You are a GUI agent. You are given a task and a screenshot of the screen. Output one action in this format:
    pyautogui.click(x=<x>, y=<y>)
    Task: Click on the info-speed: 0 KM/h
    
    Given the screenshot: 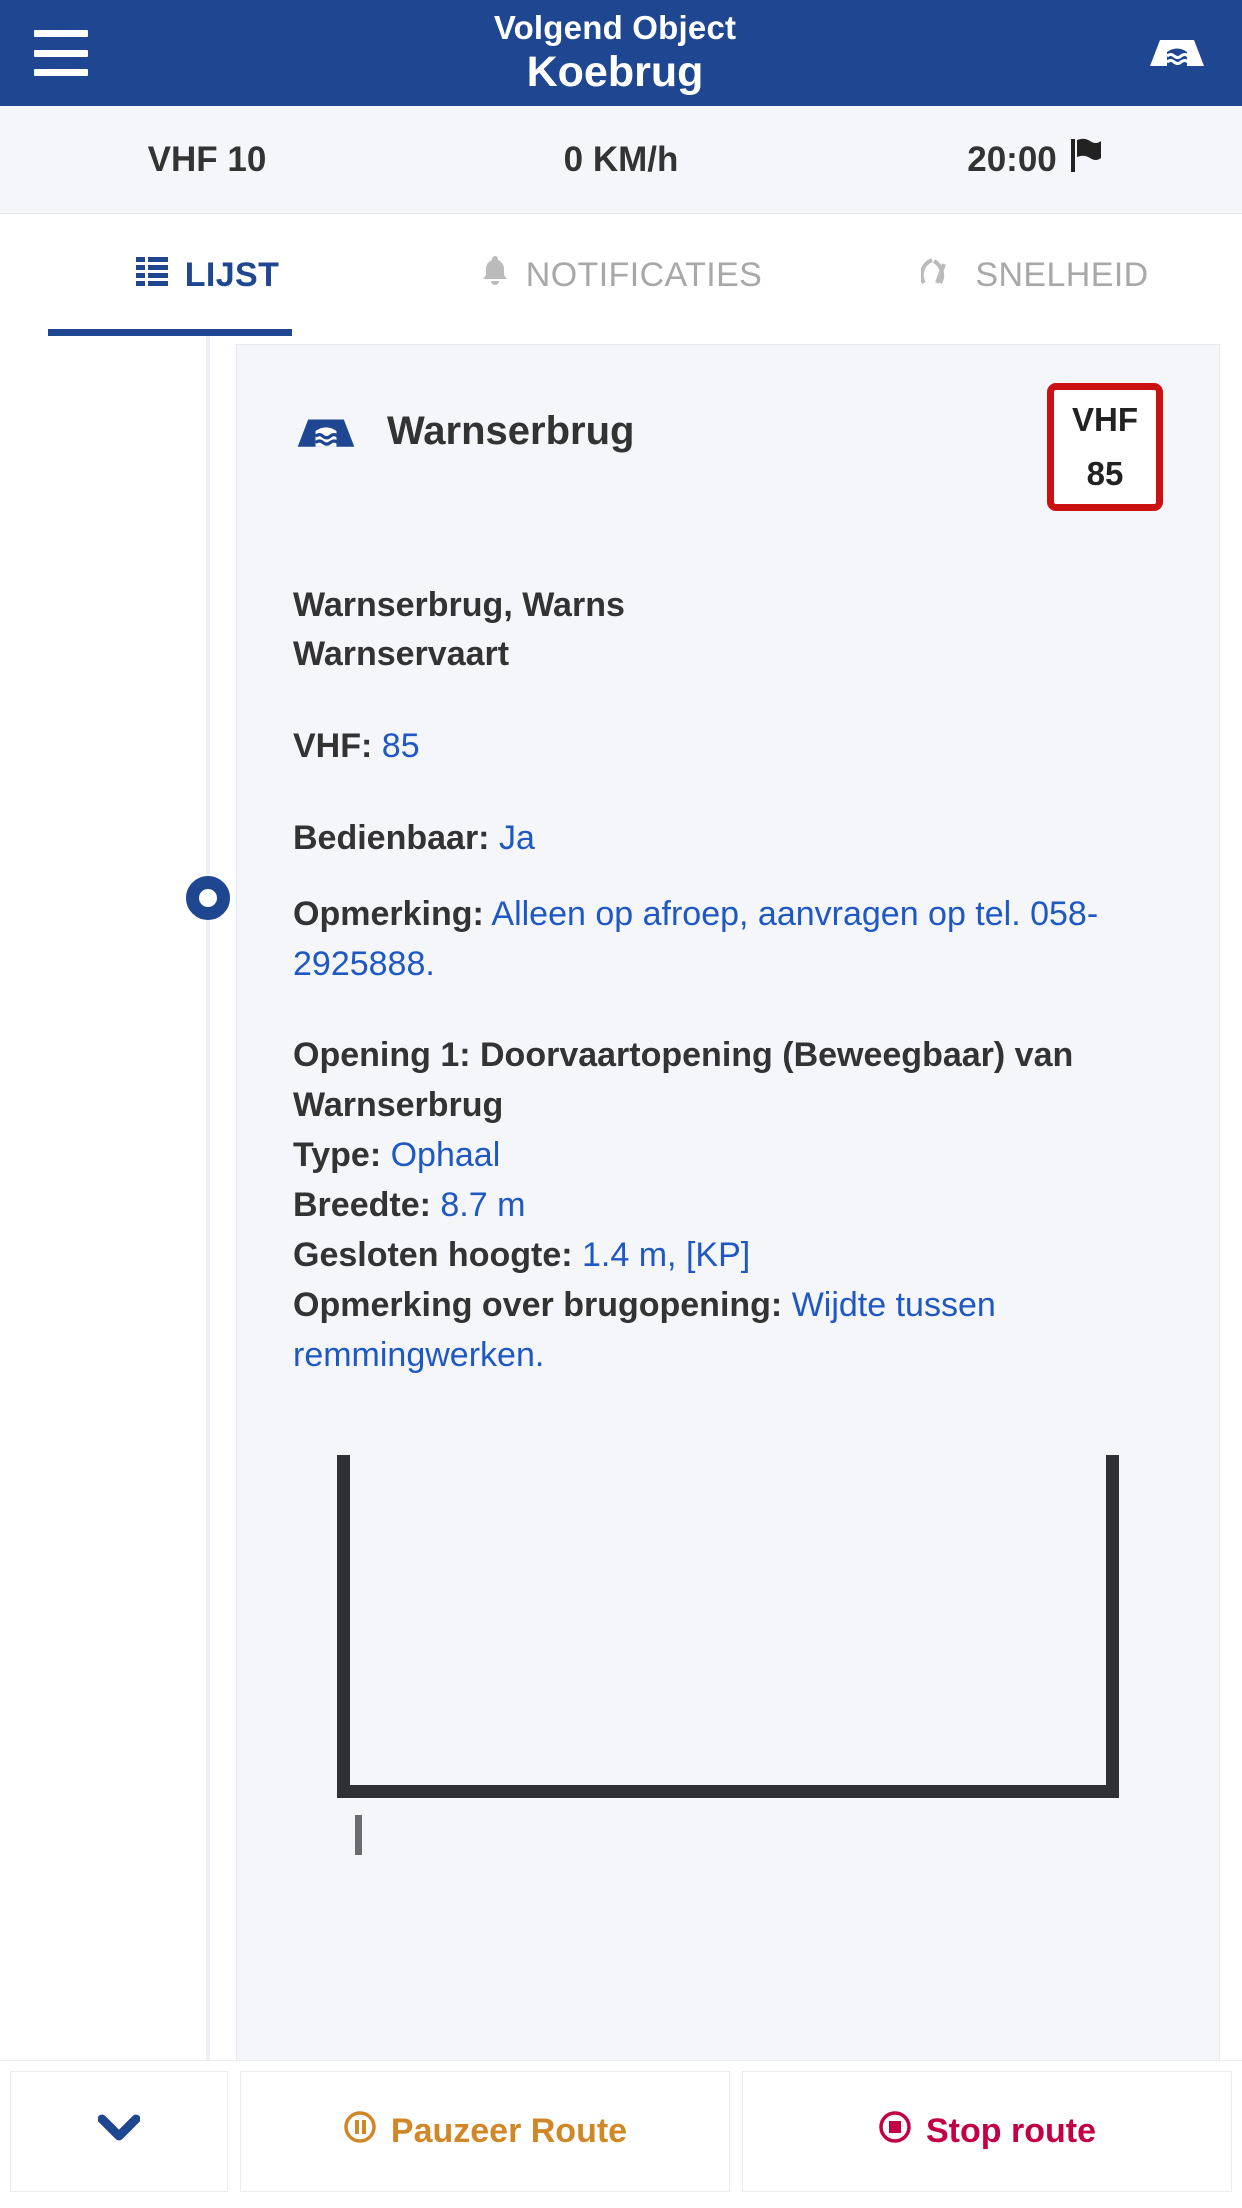 What is the action you would take?
    pyautogui.click(x=621, y=160)
    